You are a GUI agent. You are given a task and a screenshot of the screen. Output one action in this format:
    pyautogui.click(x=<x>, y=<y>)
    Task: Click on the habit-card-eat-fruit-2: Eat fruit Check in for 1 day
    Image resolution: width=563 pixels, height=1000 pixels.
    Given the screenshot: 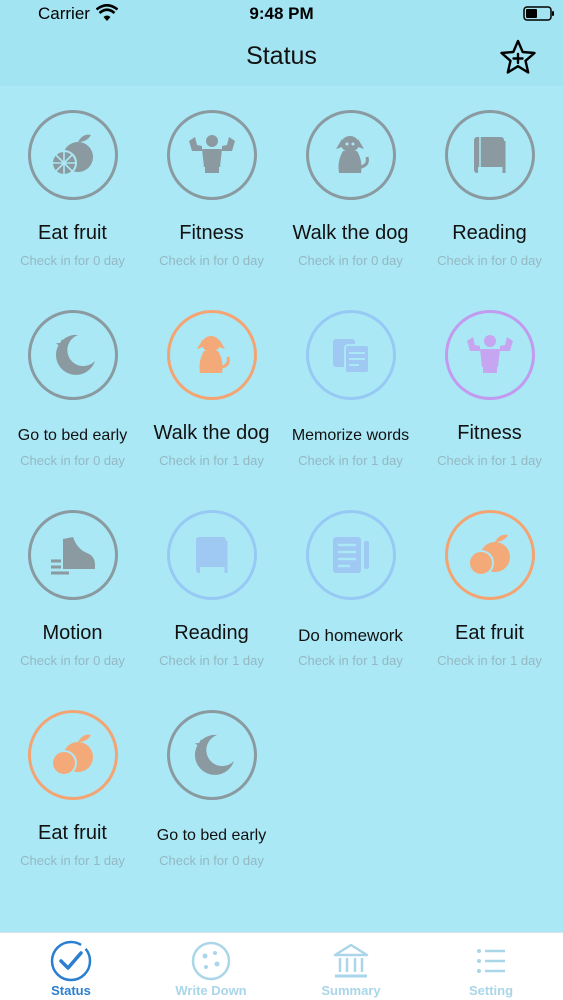 What is the action you would take?
    pyautogui.click(x=489, y=596)
    